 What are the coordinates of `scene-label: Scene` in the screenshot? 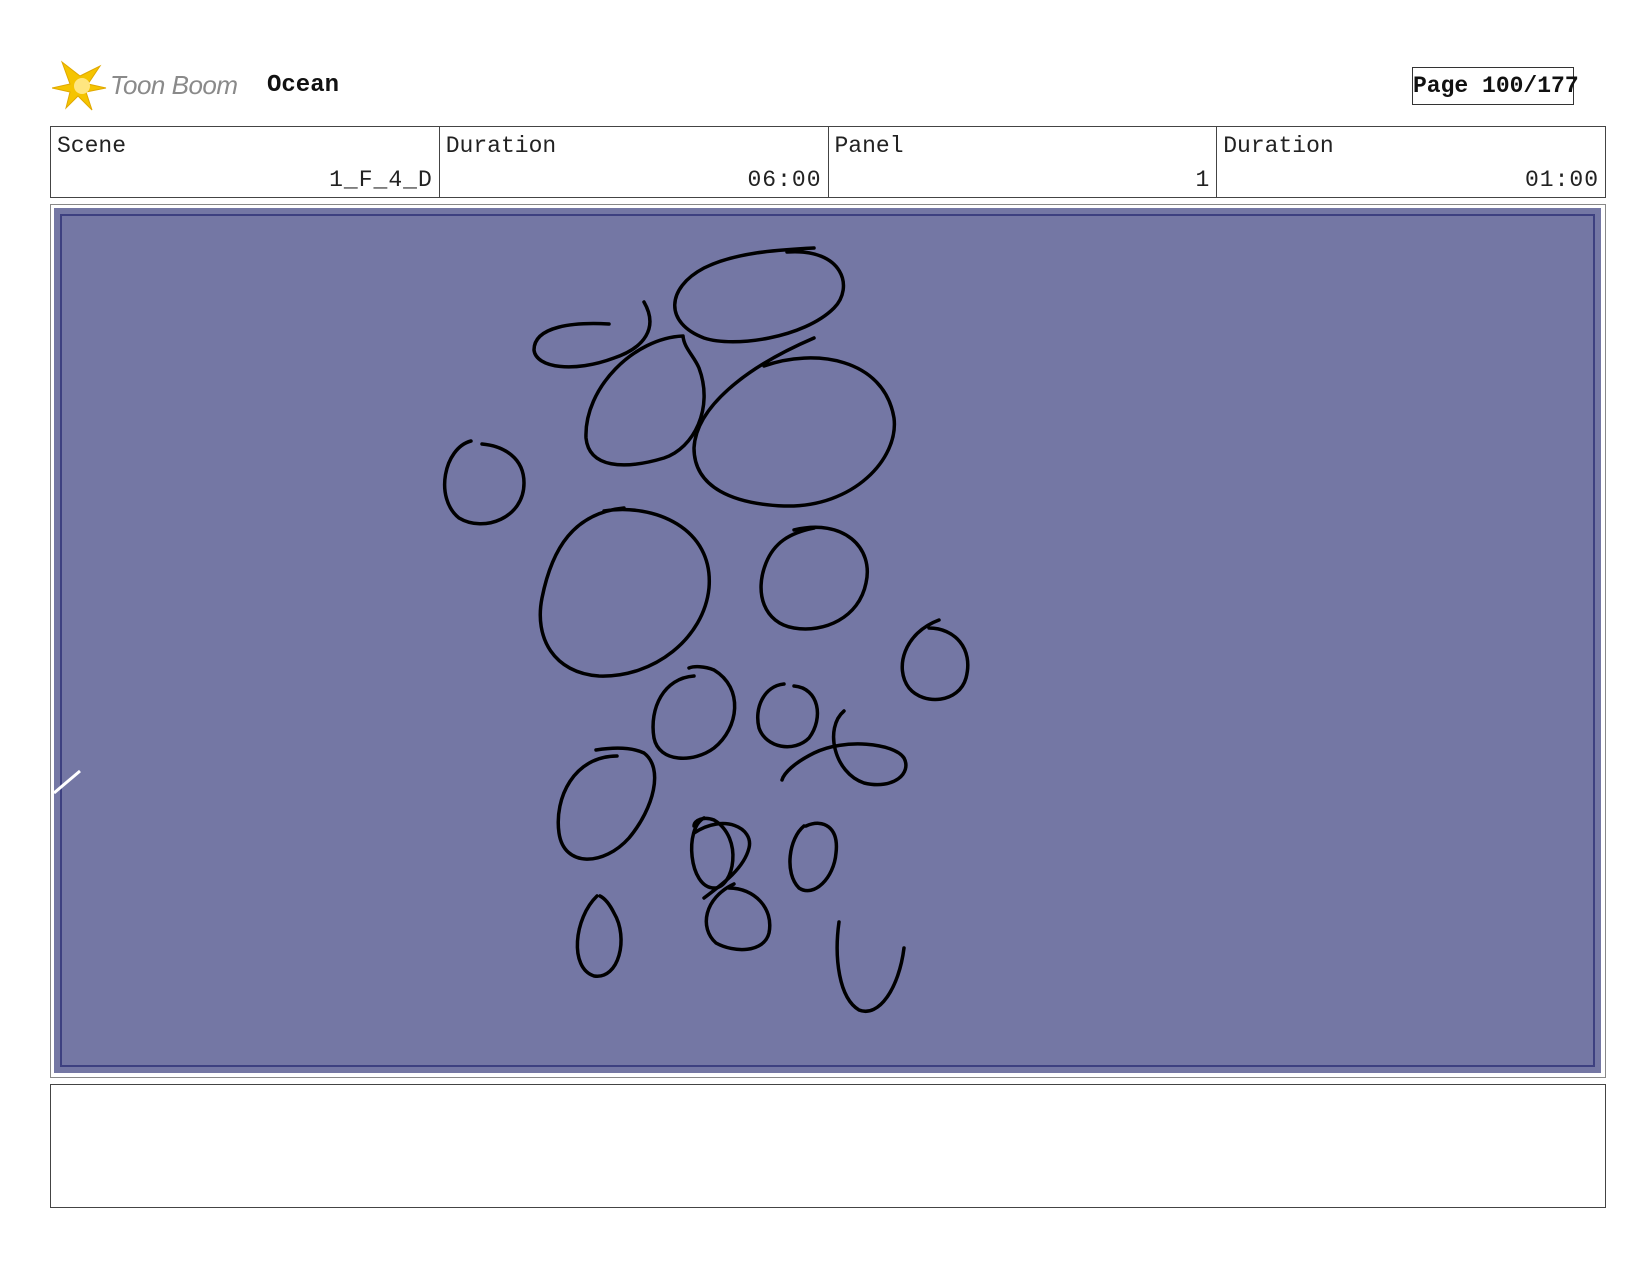 It's located at (92, 146).